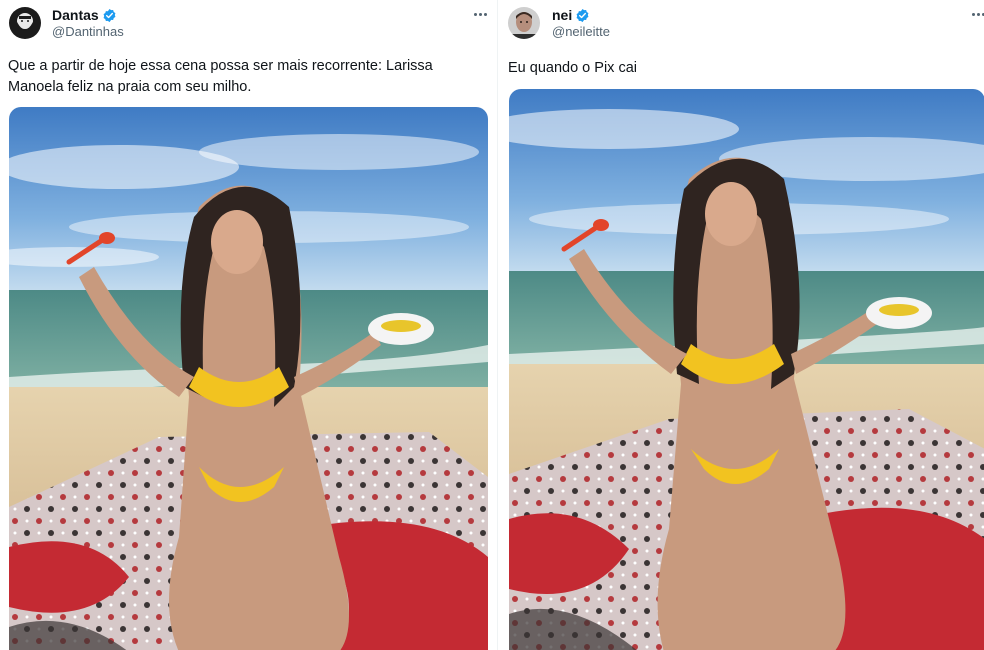  Describe the element at coordinates (581, 32) in the screenshot. I see `author-handle: @neileitte` at that location.